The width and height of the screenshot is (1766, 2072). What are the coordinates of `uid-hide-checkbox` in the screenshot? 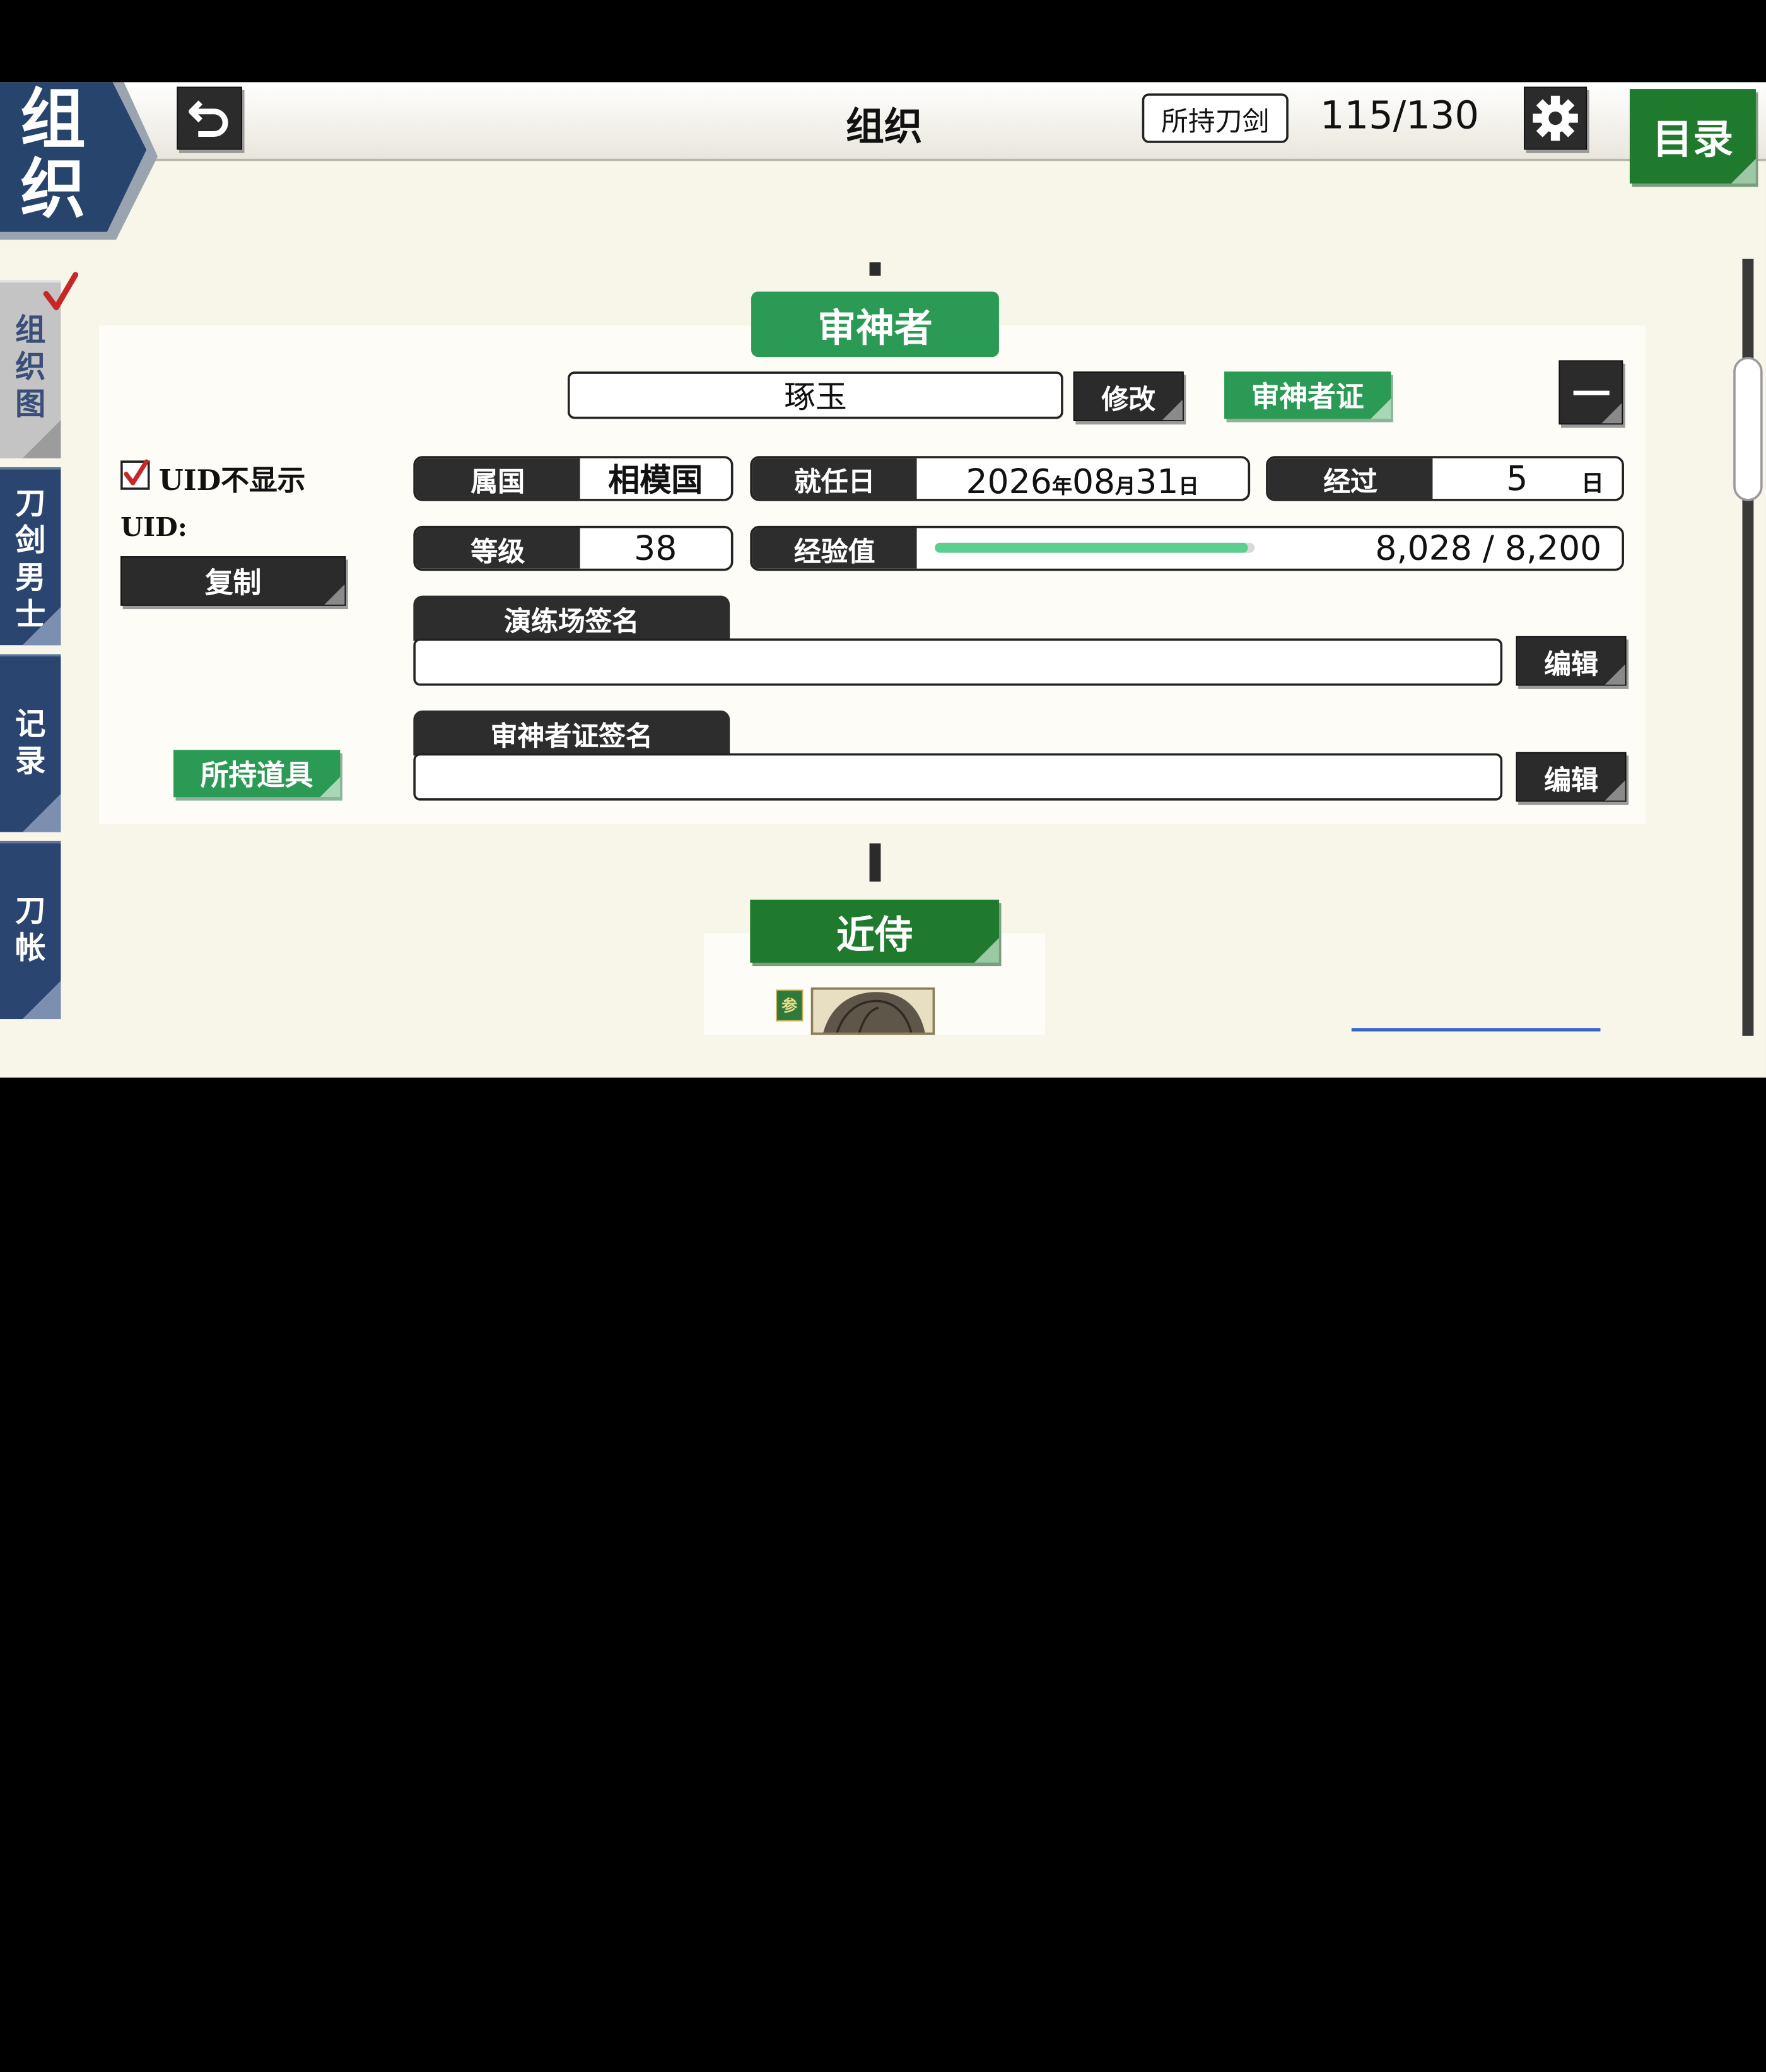 It's located at (135, 475).